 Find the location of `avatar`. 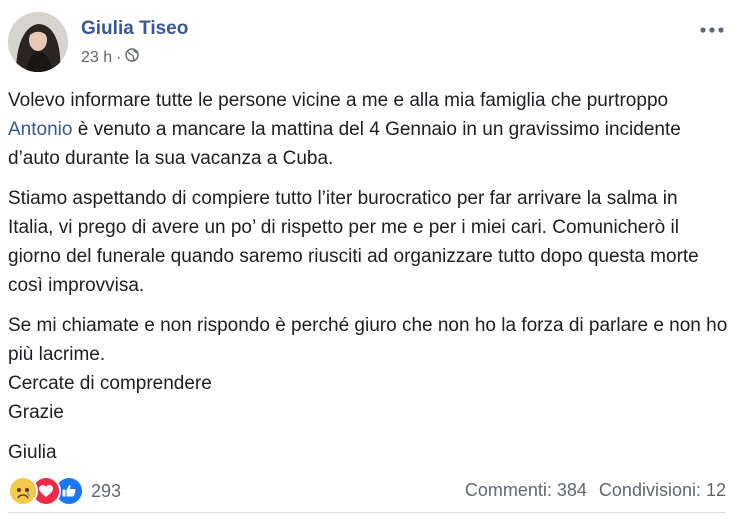

avatar is located at coordinates (38, 42).